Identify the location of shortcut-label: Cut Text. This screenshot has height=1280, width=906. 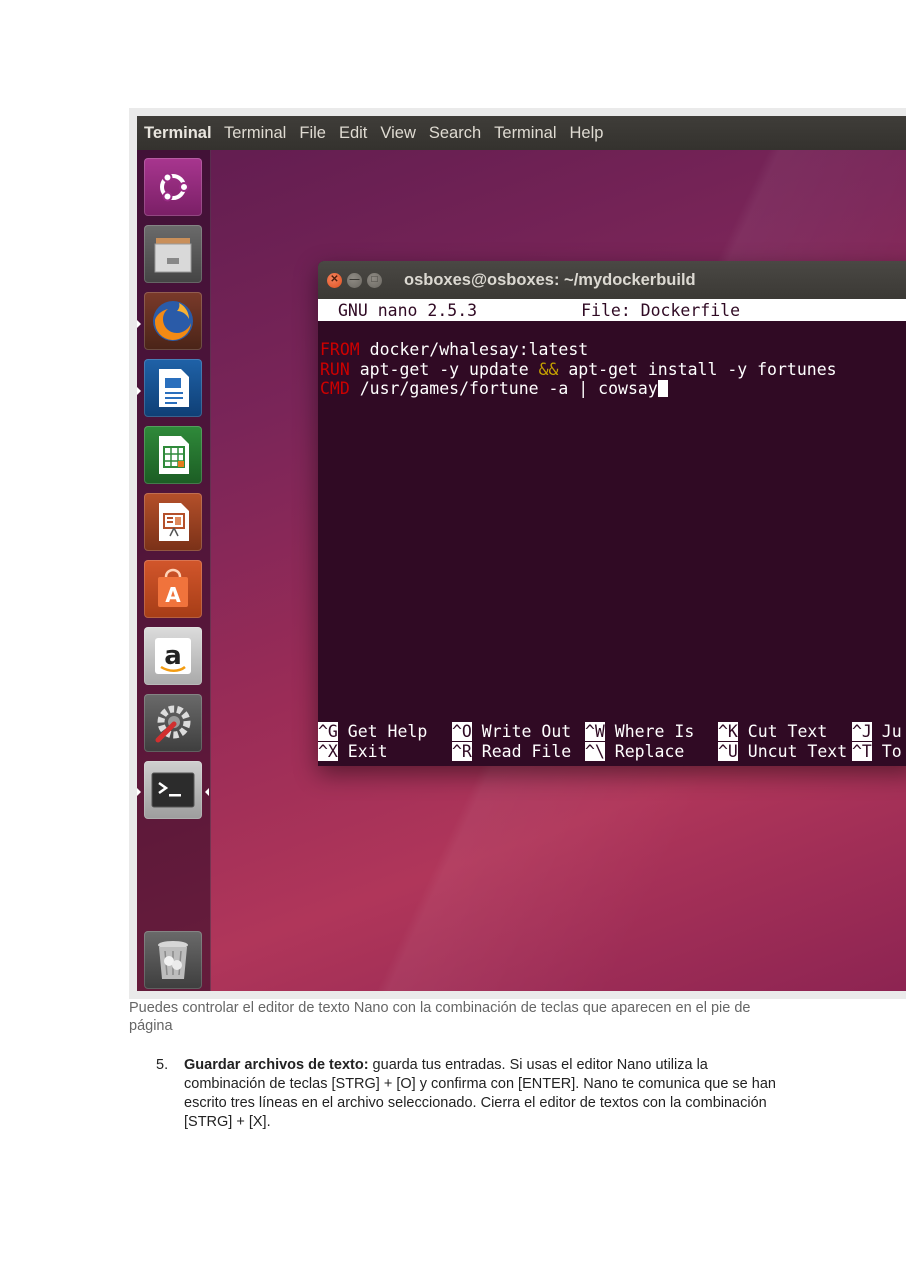
(782, 731).